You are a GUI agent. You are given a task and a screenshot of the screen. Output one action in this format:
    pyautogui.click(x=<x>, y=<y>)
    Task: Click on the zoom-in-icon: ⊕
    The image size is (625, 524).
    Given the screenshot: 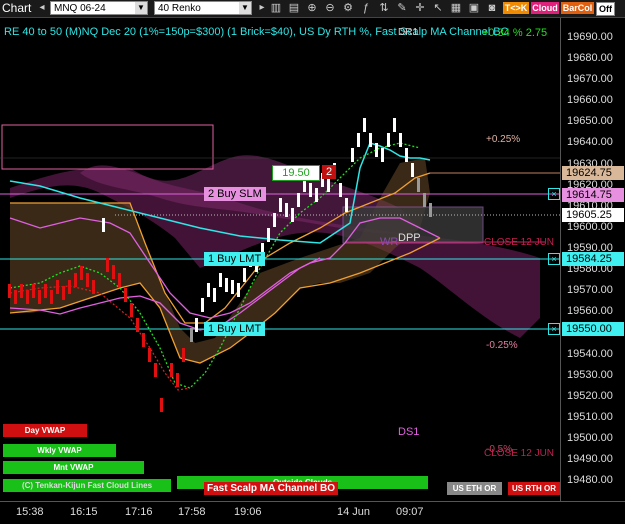 What is the action you would take?
    pyautogui.click(x=312, y=8)
    